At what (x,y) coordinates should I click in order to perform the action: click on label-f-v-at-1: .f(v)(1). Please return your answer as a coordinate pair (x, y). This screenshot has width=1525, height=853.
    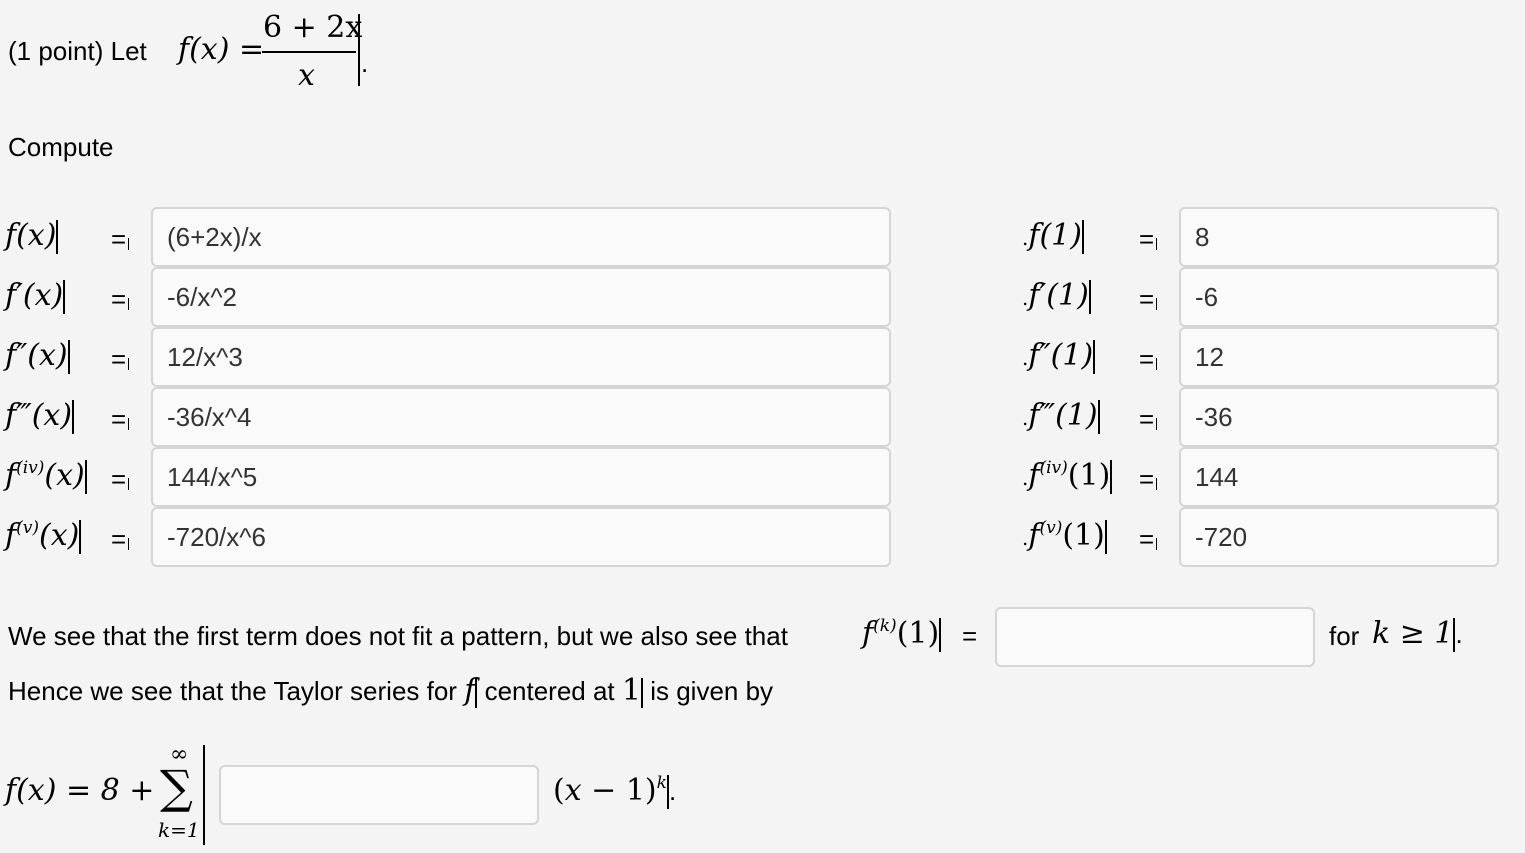
    Looking at the image, I should click on (1064, 536).